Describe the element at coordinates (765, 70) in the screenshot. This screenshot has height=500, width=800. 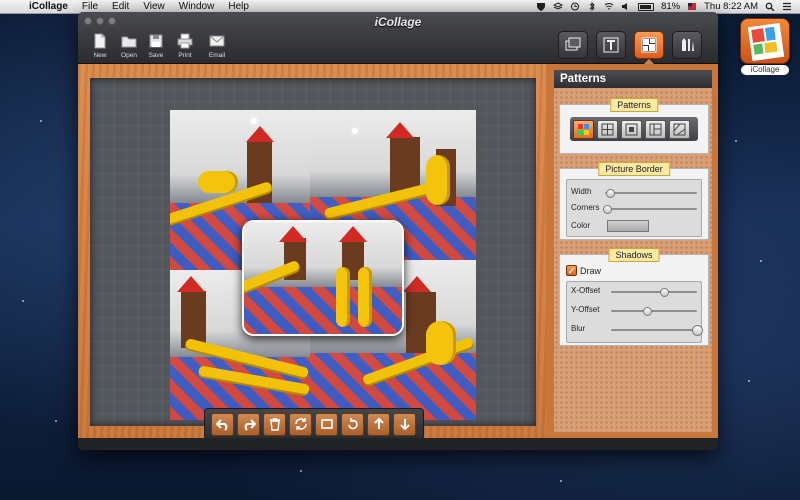
I see `dock-app-label: iCollage` at that location.